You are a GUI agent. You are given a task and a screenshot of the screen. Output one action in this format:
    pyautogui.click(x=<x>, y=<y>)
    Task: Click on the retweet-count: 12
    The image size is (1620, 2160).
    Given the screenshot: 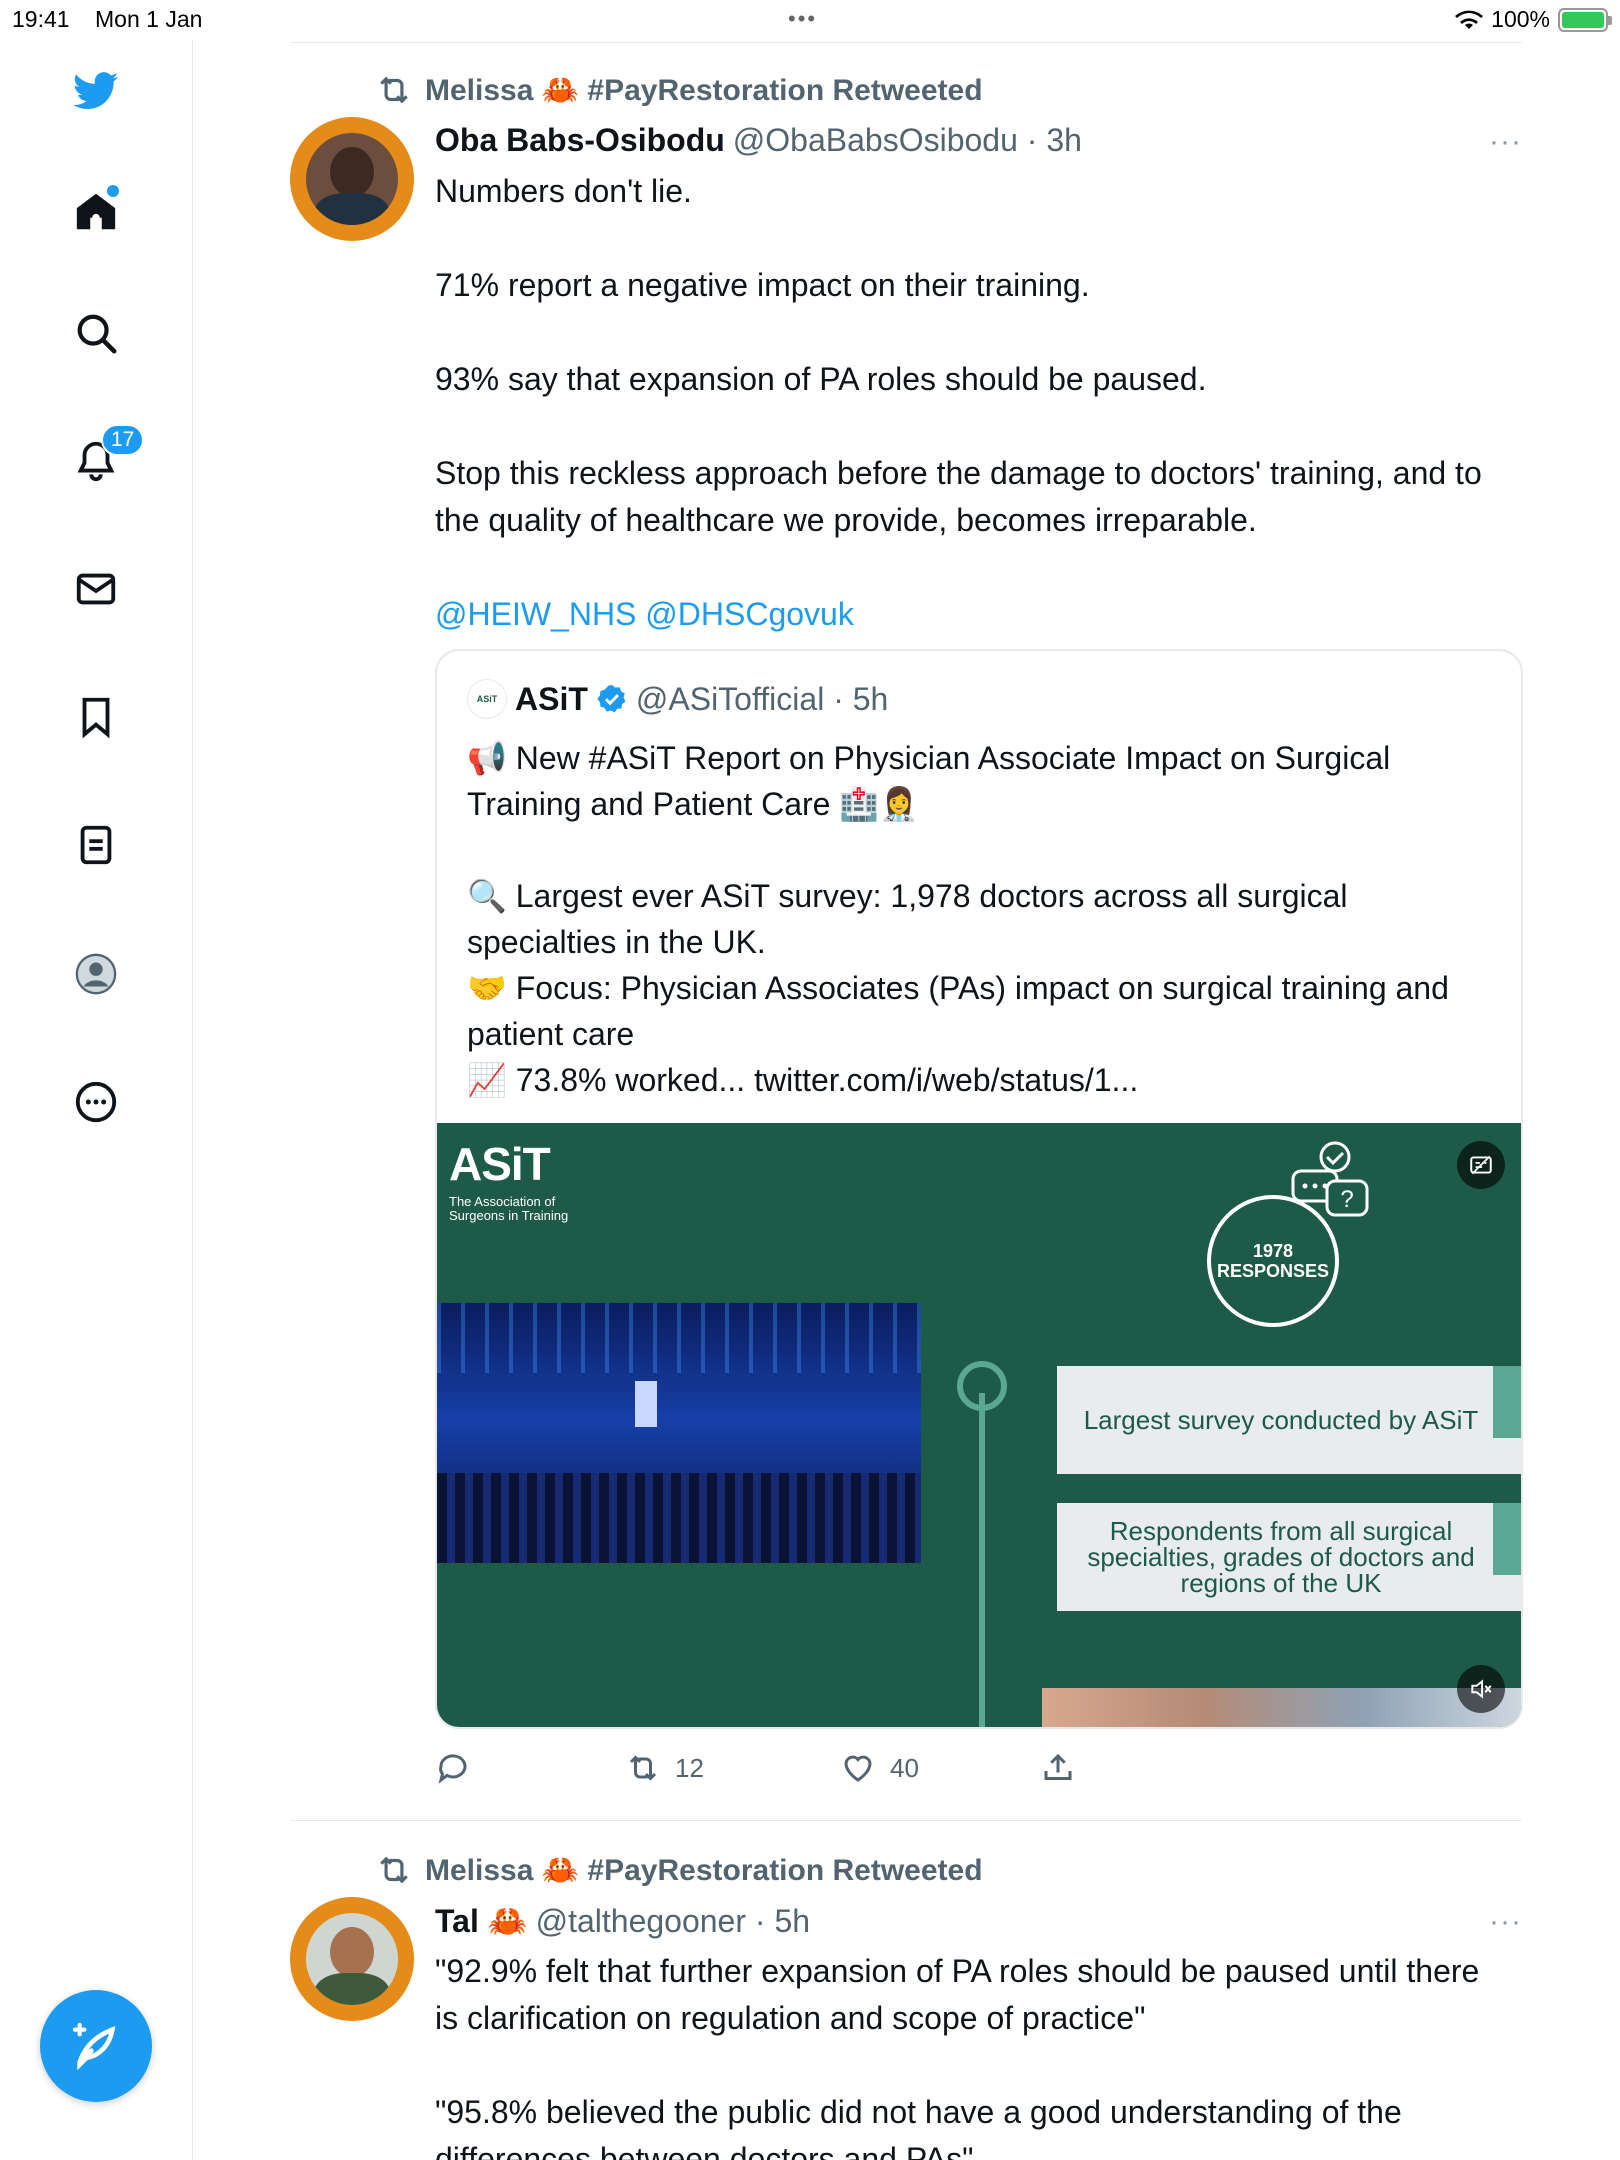 What is the action you would take?
    pyautogui.click(x=689, y=1767)
    